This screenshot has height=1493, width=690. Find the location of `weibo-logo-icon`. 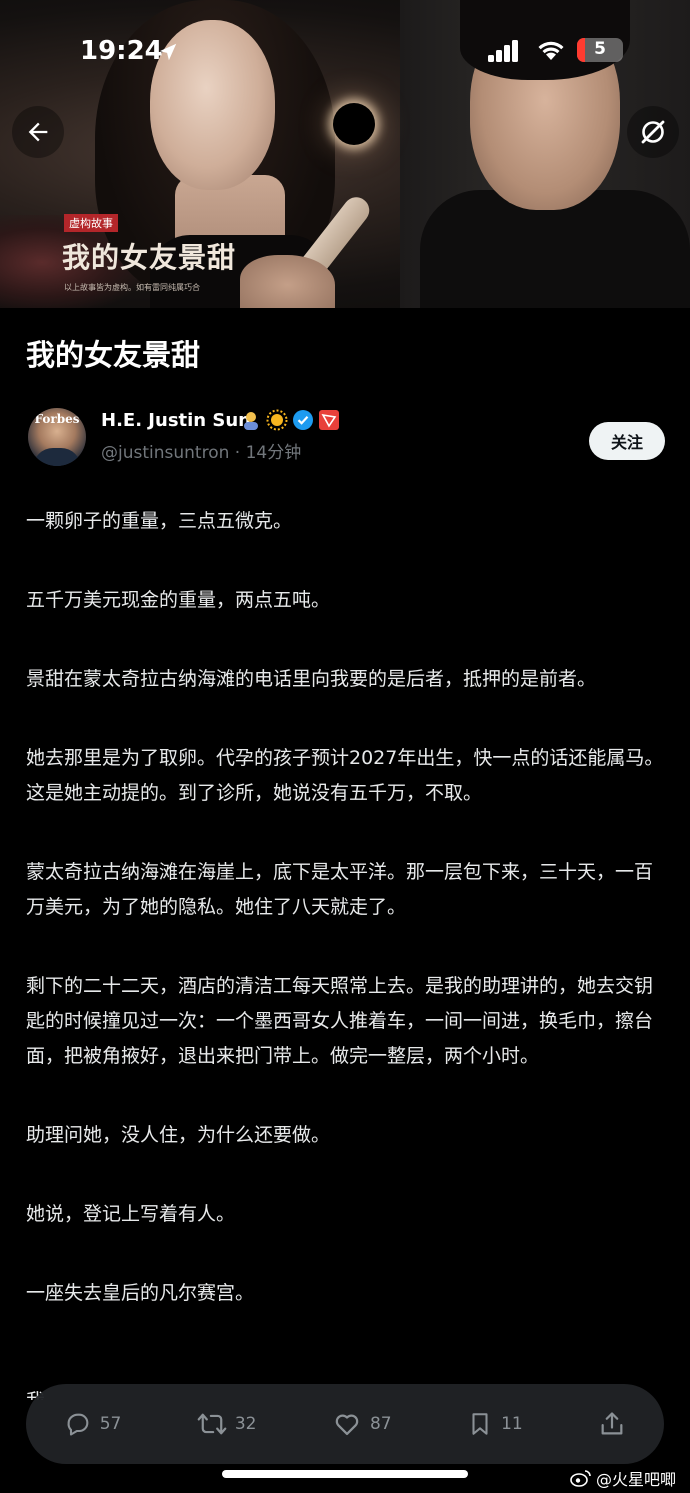

weibo-logo-icon is located at coordinates (580, 1478).